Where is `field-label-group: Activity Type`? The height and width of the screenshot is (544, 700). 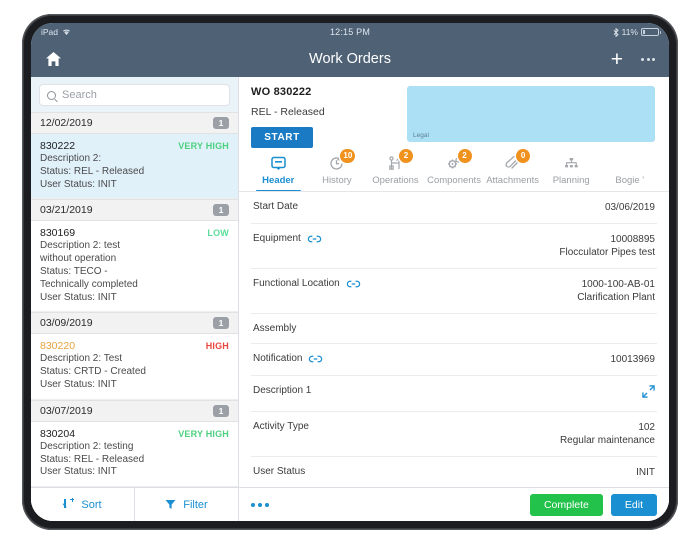
field-label-group: Activity Type is located at coordinates (281, 426).